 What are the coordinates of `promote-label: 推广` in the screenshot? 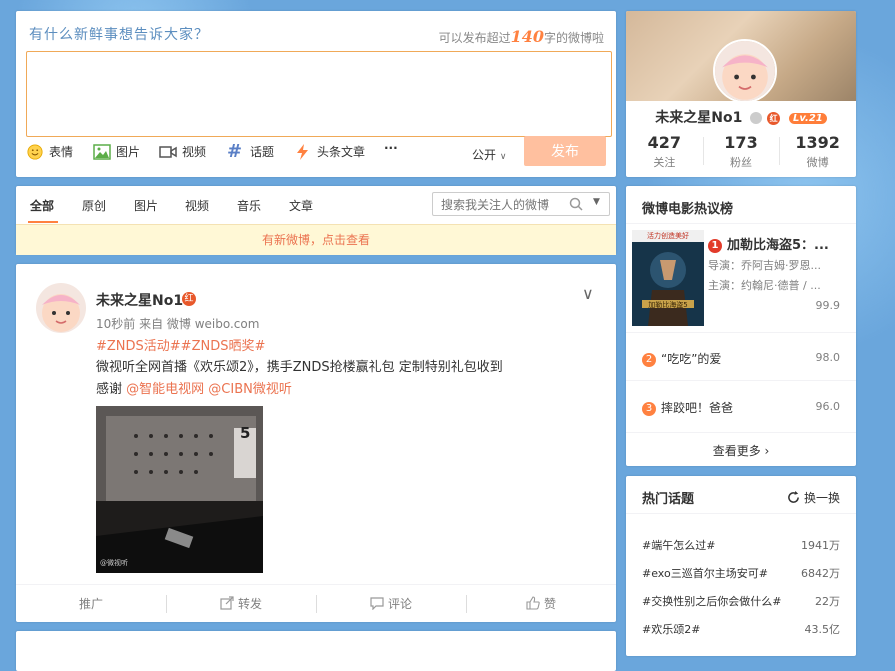 It's located at (90, 604).